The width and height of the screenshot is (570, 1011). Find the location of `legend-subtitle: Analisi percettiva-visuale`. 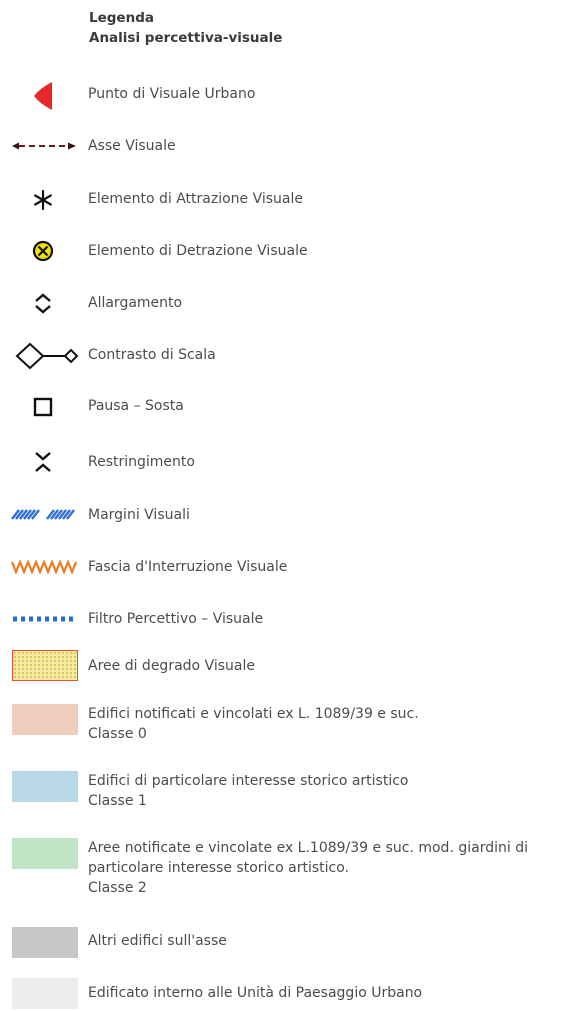

legend-subtitle: Analisi percettiva-visuale is located at coordinates (186, 38).